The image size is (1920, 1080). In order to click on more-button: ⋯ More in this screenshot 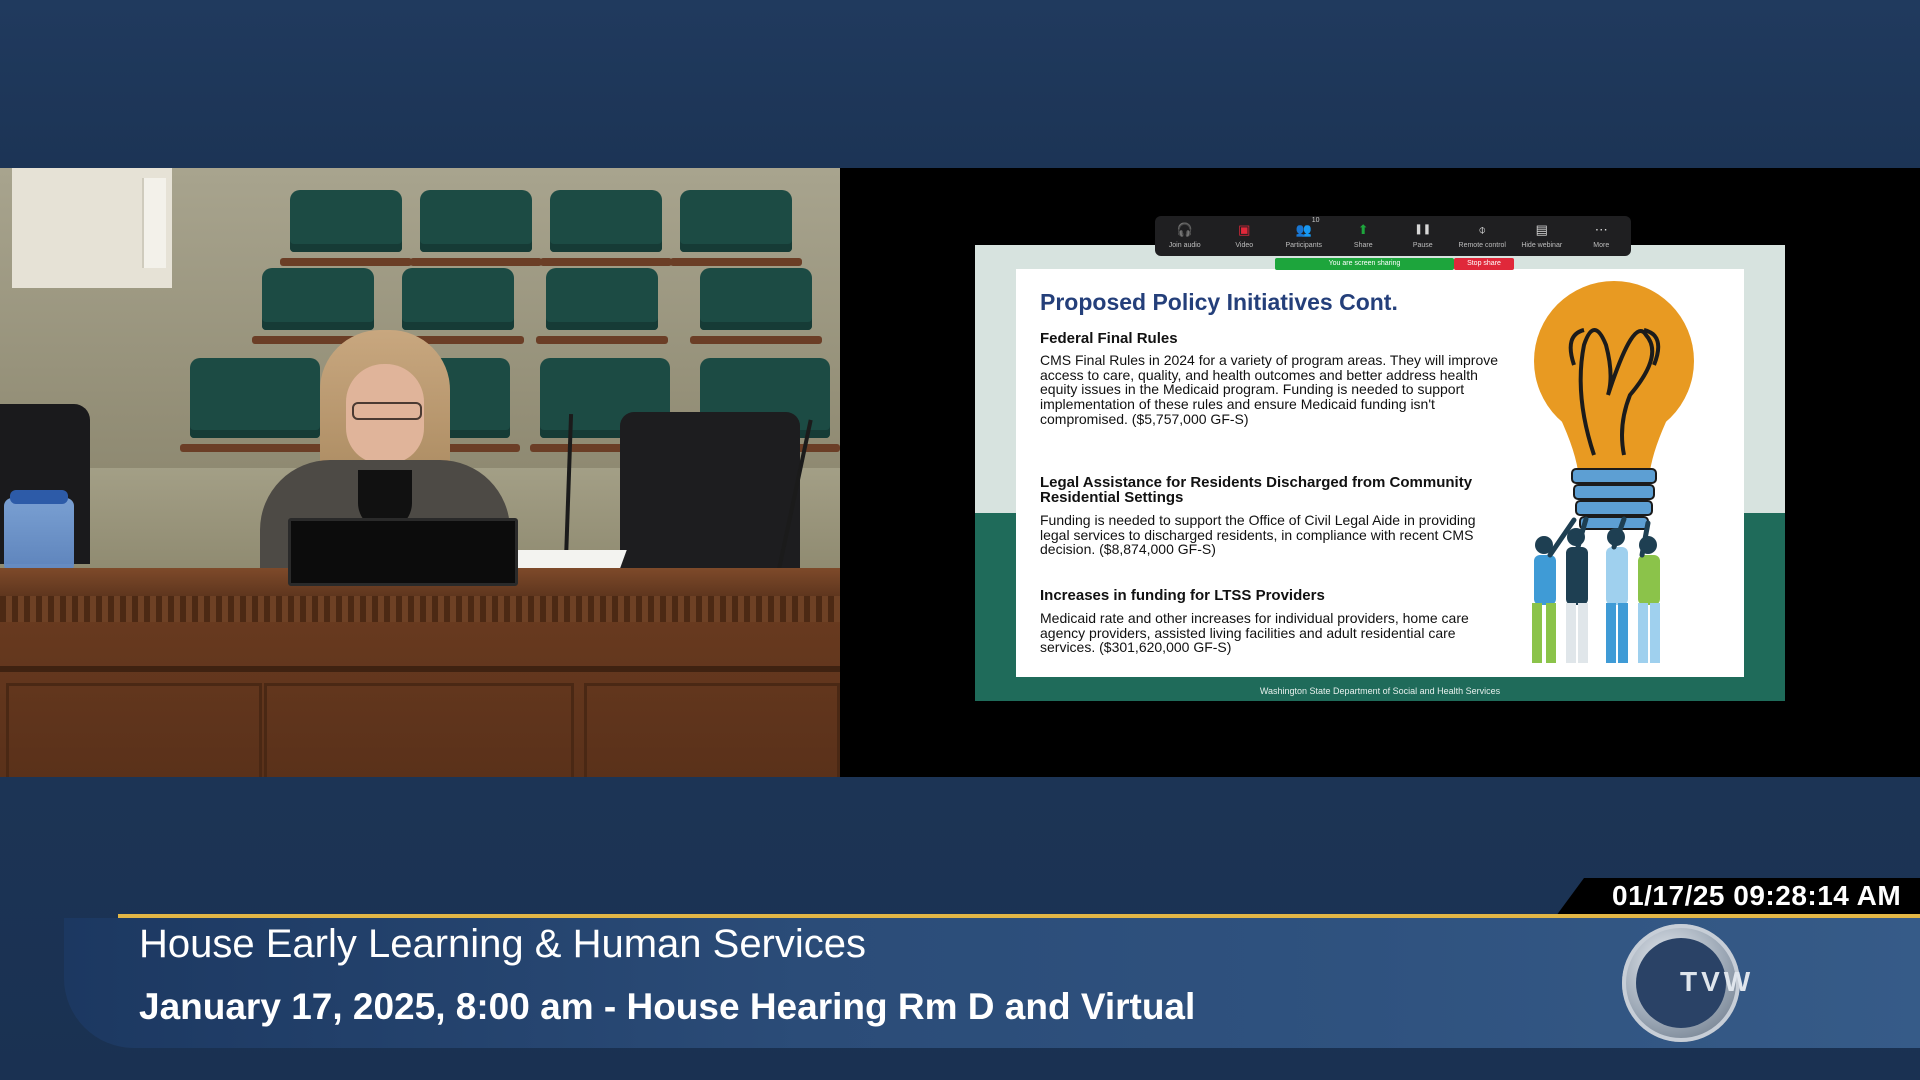, I will do `click(1601, 236)`.